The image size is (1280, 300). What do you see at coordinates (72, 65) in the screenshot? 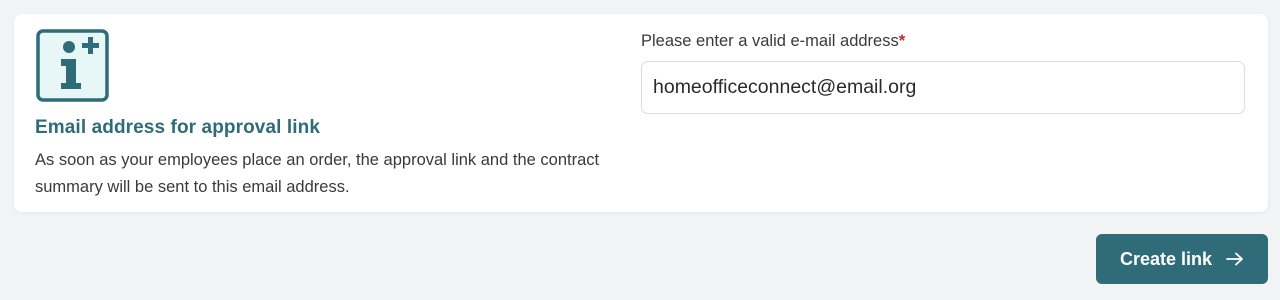
I see `info-plus-icon` at bounding box center [72, 65].